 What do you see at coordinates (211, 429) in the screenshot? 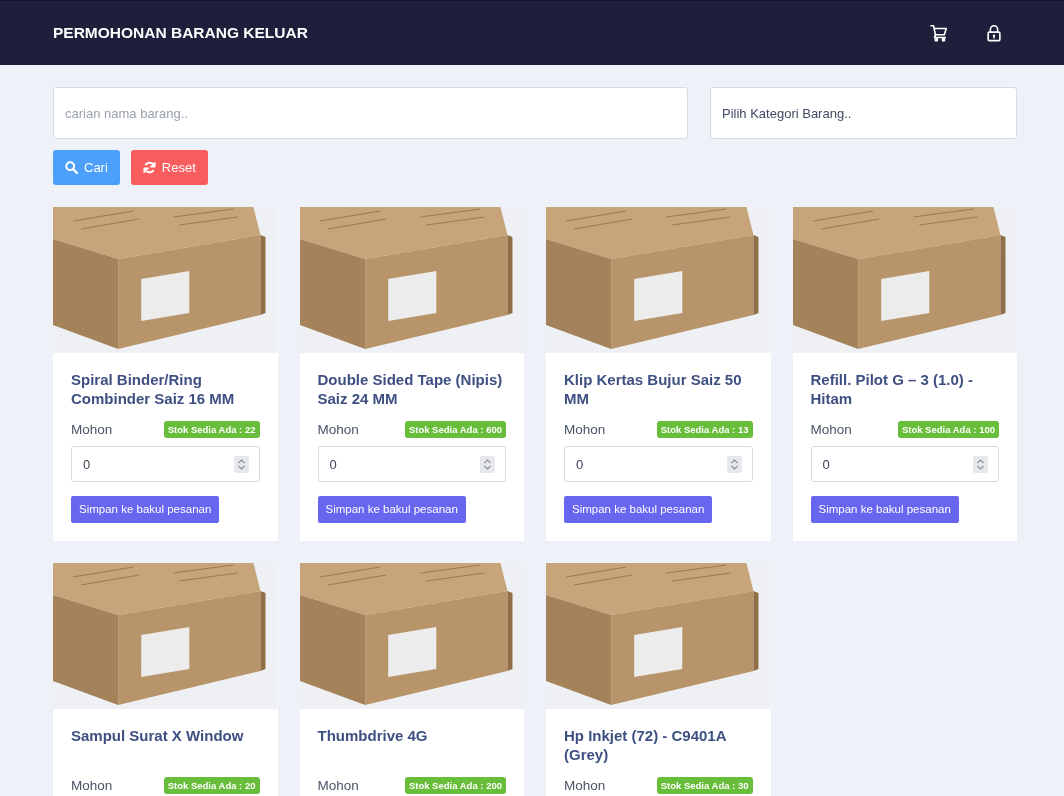
I see `stock-badge: Stok Sedia Ada : 22` at bounding box center [211, 429].